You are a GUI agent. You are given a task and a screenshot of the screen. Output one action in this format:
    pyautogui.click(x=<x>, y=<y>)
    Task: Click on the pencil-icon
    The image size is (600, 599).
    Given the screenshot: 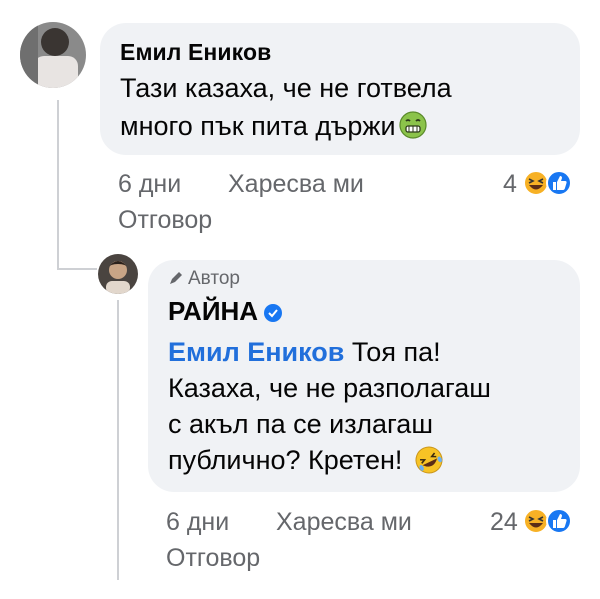 What is the action you would take?
    pyautogui.click(x=176, y=281)
    